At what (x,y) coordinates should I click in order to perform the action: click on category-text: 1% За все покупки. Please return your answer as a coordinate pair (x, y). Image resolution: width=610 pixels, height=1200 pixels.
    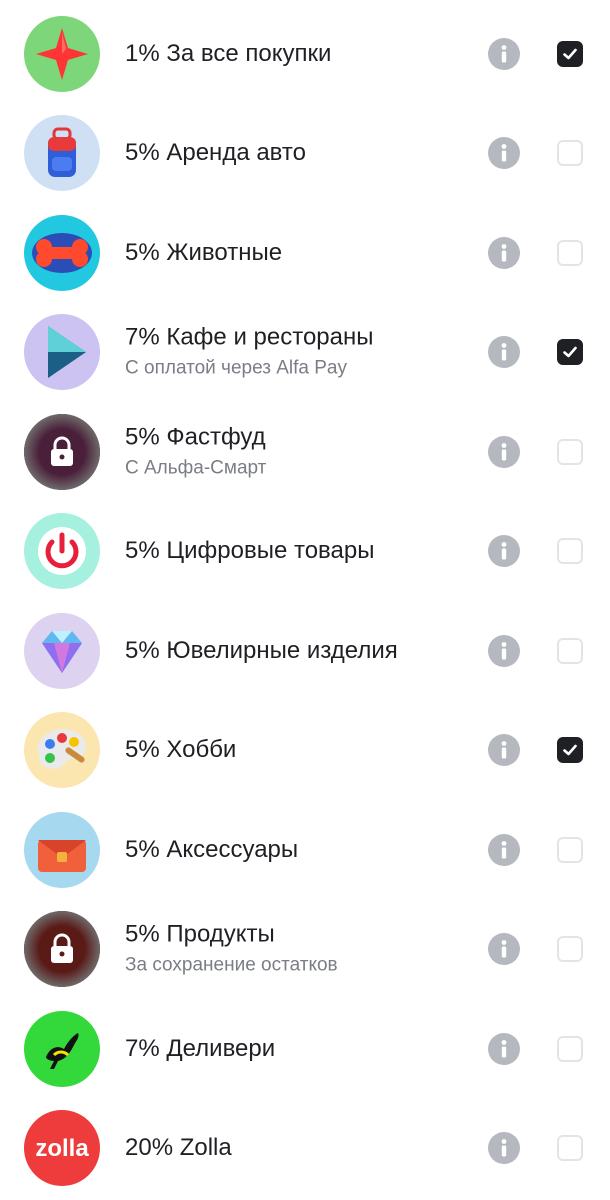
    Looking at the image, I should click on (302, 54).